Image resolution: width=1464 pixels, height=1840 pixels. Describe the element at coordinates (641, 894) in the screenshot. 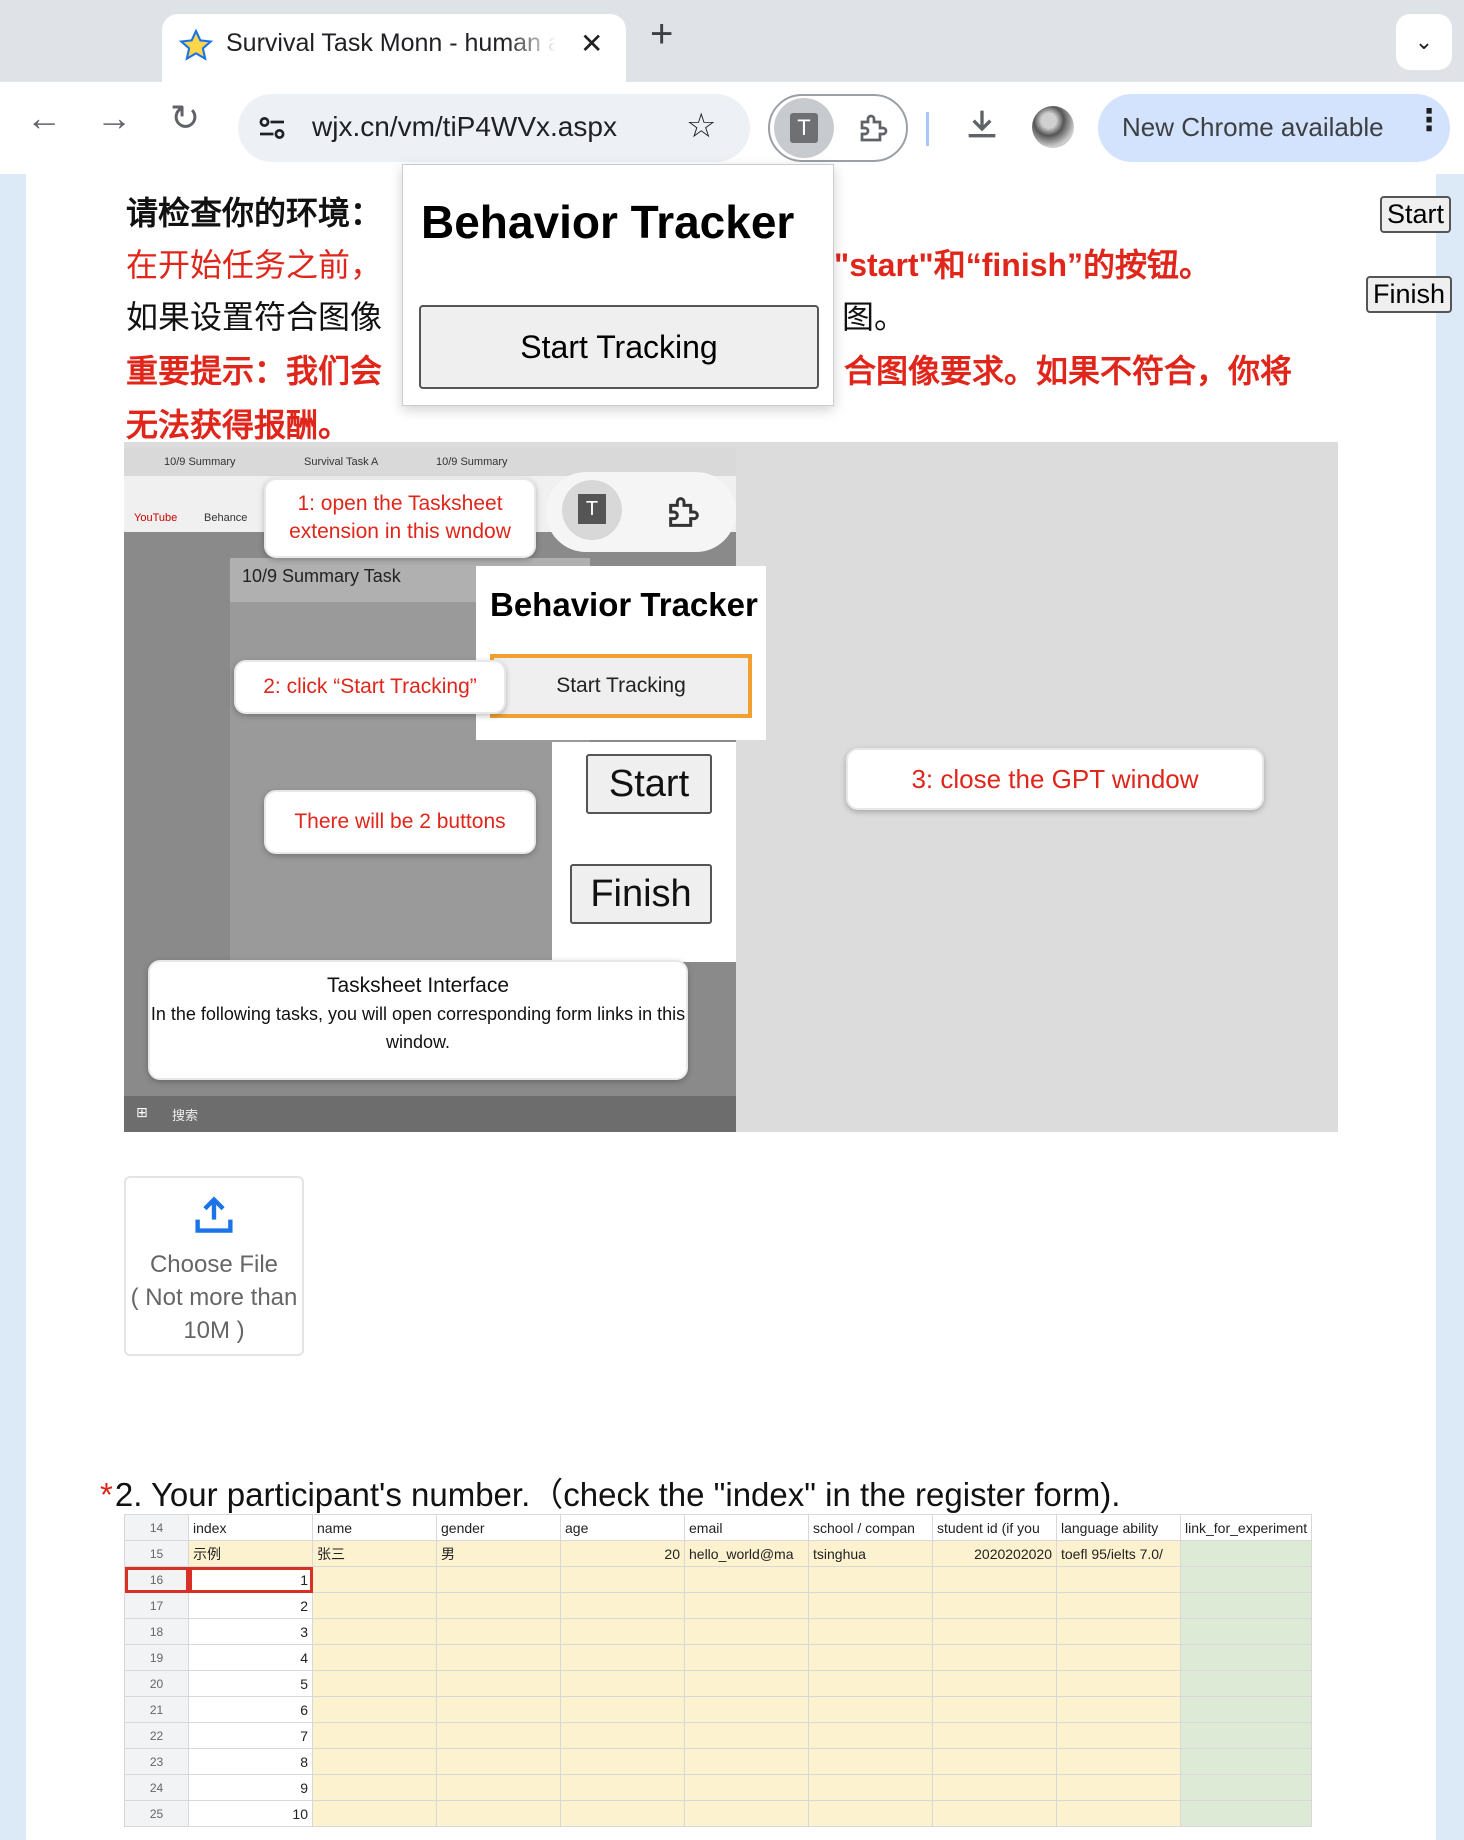

I see `zoomed-finish-button: Finish` at that location.